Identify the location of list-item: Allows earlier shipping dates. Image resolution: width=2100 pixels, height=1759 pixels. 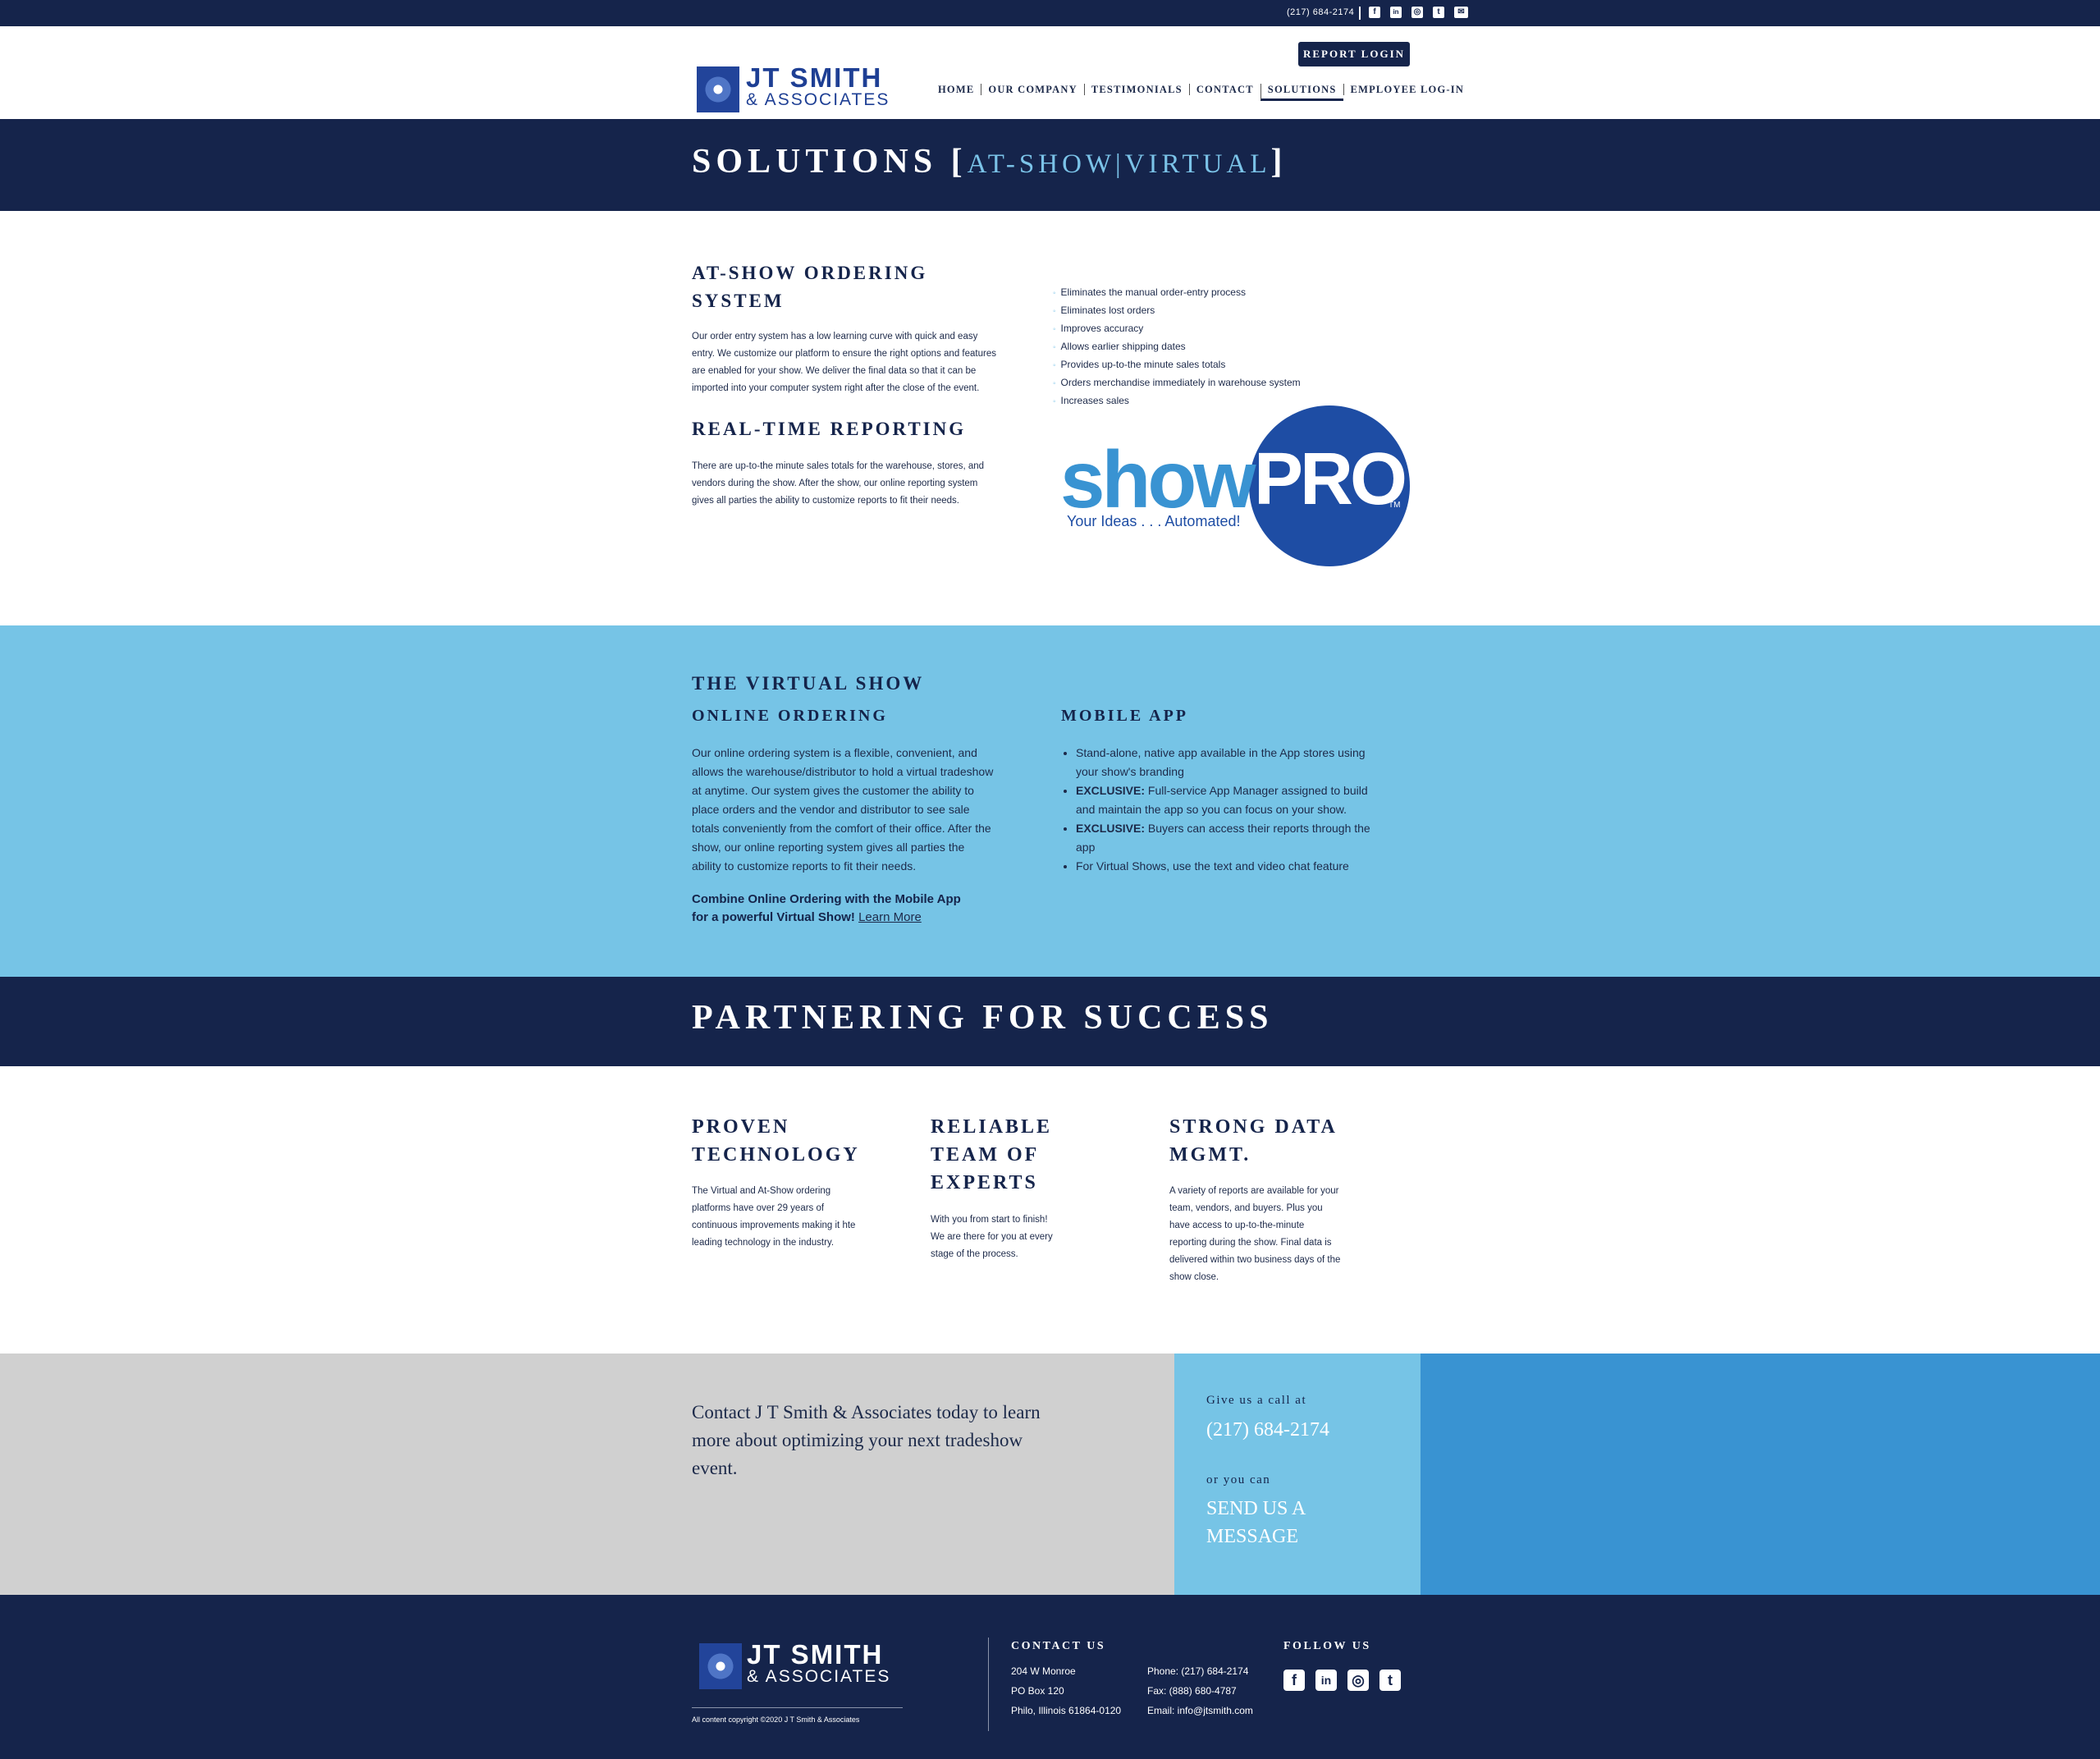
(1177, 347).